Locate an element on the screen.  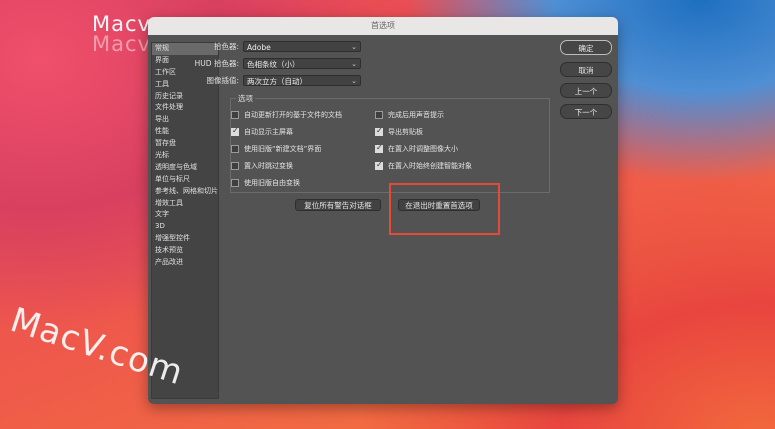
option-legacy-free-transform: 使用旧版自由变换 is located at coordinates (265, 183).